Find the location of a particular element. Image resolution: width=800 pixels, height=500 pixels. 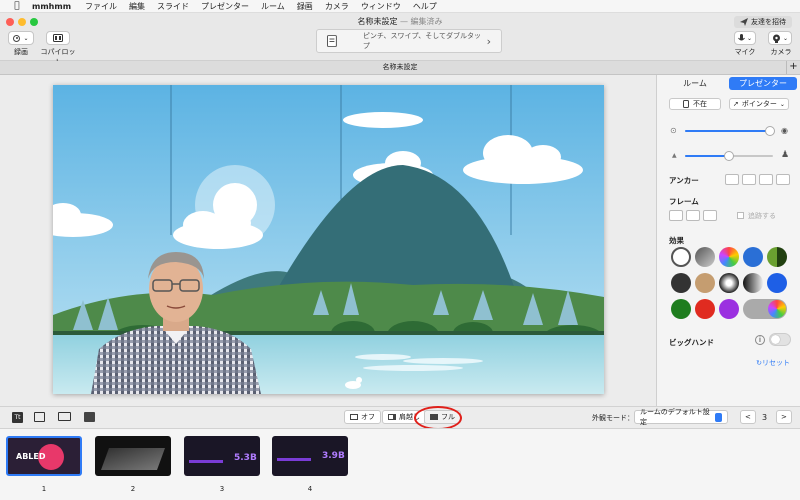

slide-thumbnail-3: 5.3B is located at coordinates (222, 456).